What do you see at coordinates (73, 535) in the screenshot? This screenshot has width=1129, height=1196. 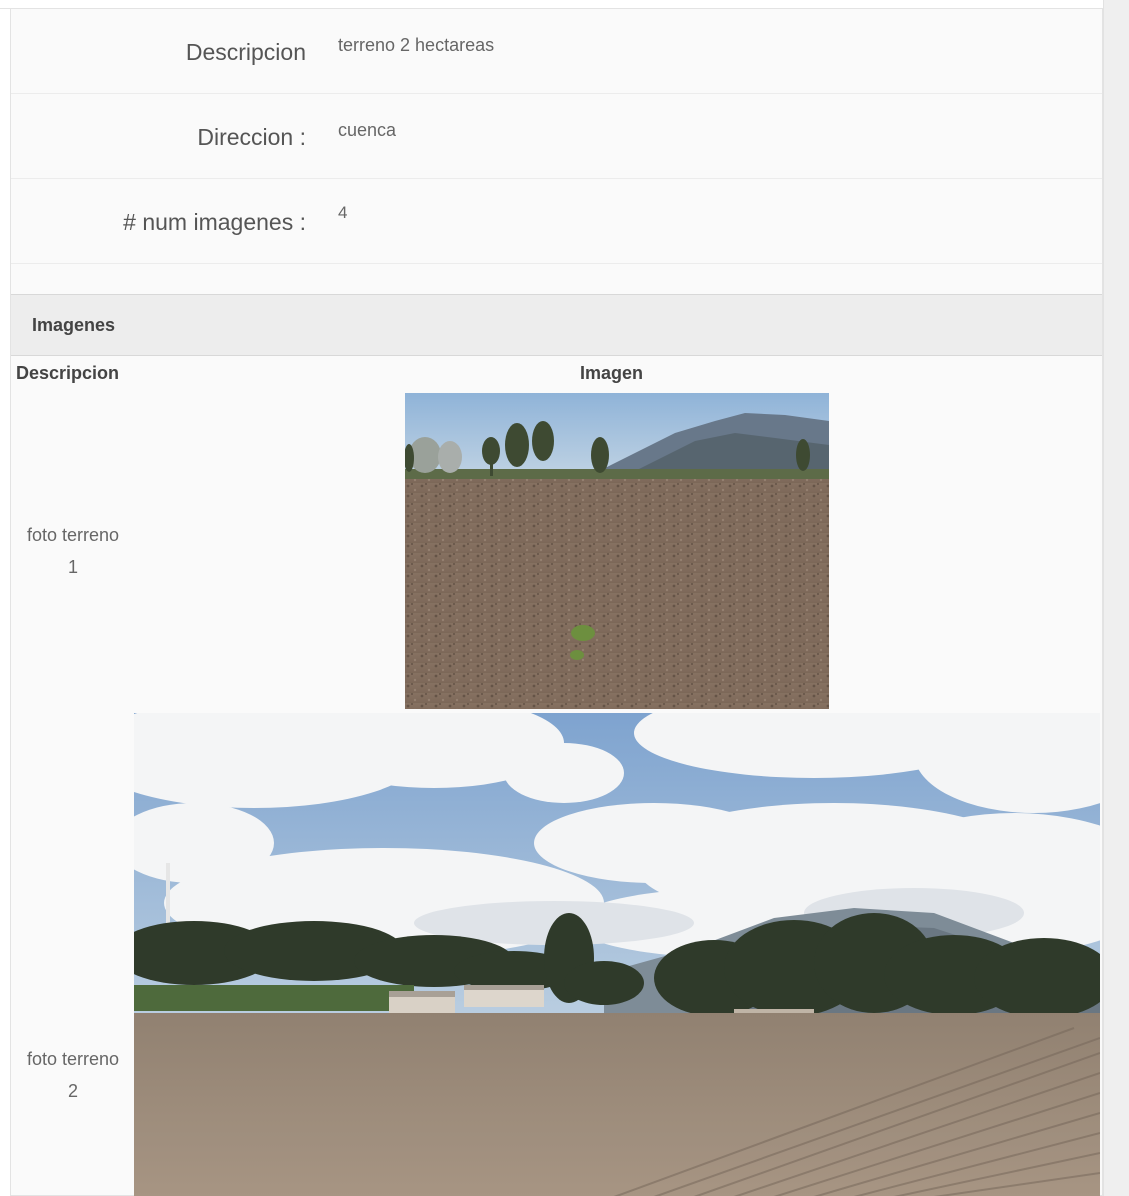 I see `row-1-description-line1: foto terreno` at bounding box center [73, 535].